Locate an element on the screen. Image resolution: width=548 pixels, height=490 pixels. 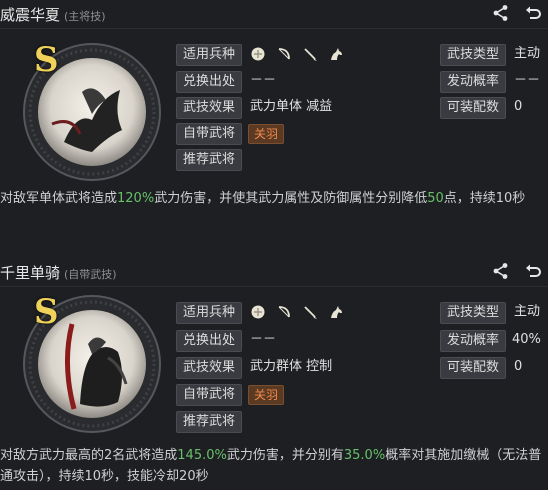
skill-title: 威震华夏 (主将技) is located at coordinates (53, 15).